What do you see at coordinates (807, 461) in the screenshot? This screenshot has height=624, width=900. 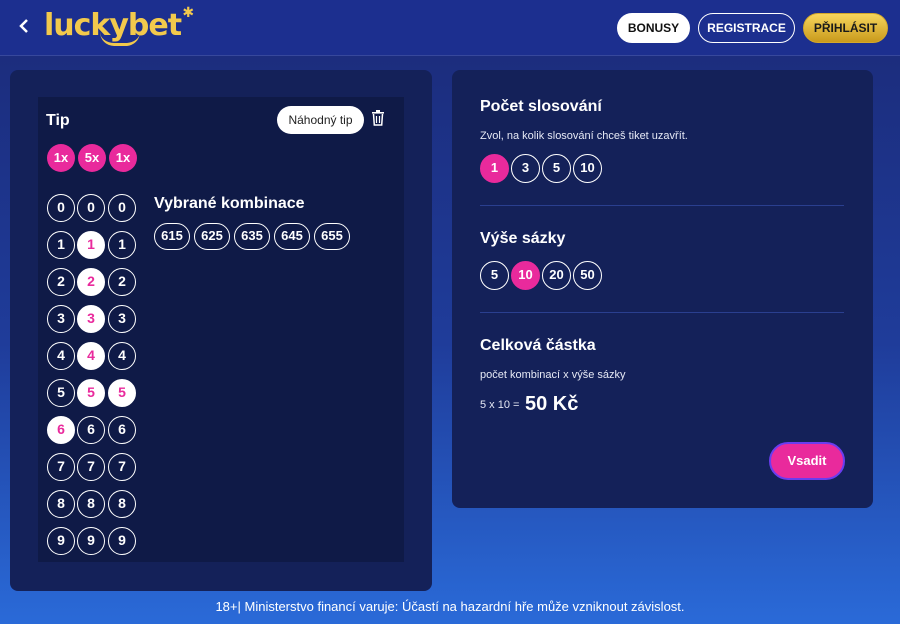 I see `place-bet-button: Vsadit` at bounding box center [807, 461].